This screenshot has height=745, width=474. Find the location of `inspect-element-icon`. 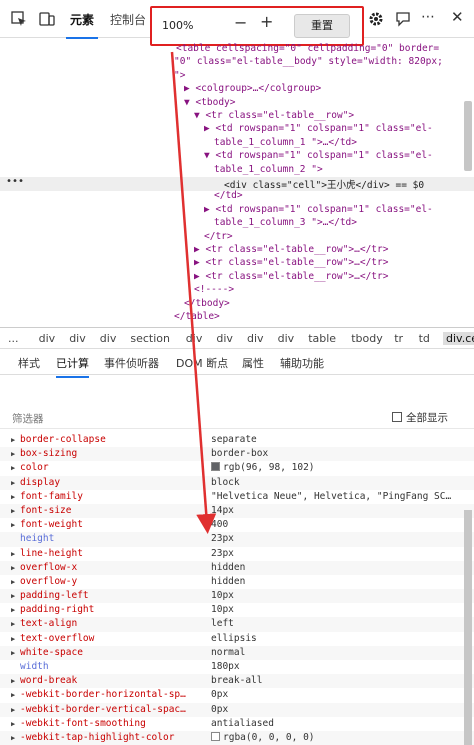

inspect-element-icon is located at coordinates (19, 19).